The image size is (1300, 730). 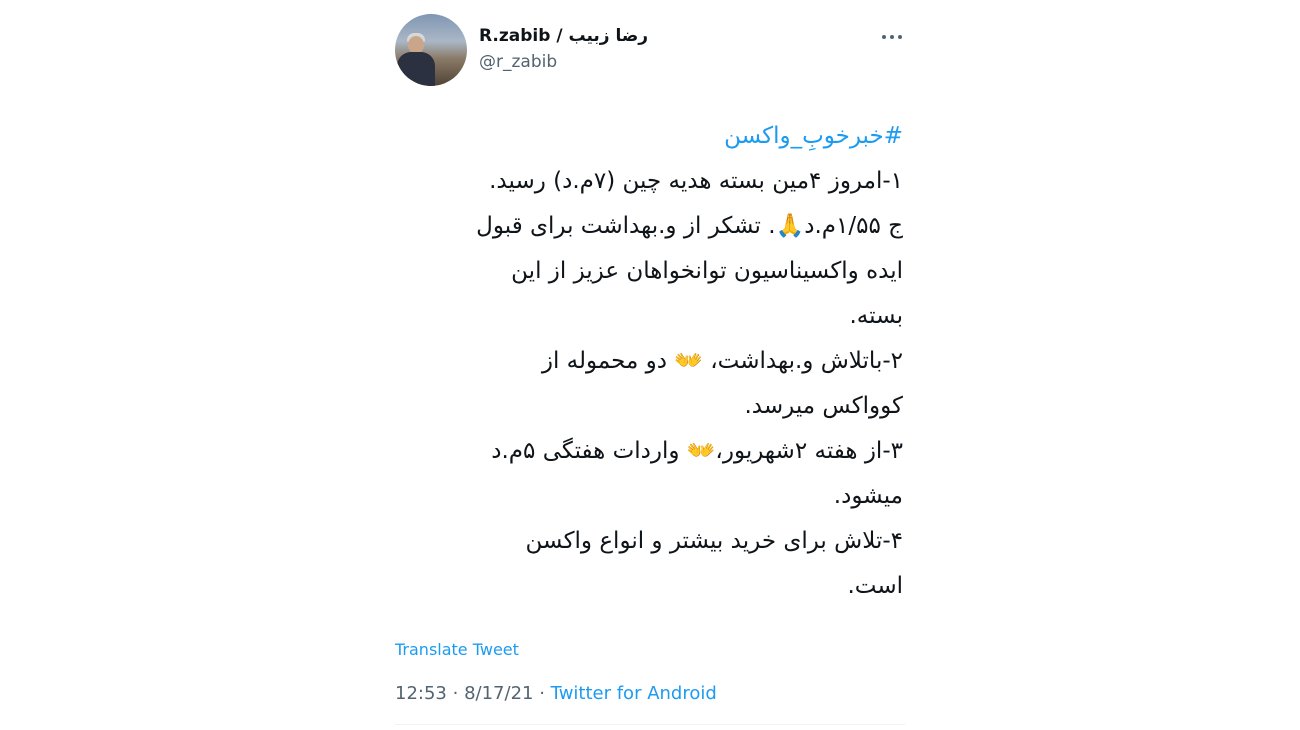 What do you see at coordinates (649, 136) in the screenshot?
I see `hashtag-link: #خبرخوبِ_واکسن` at bounding box center [649, 136].